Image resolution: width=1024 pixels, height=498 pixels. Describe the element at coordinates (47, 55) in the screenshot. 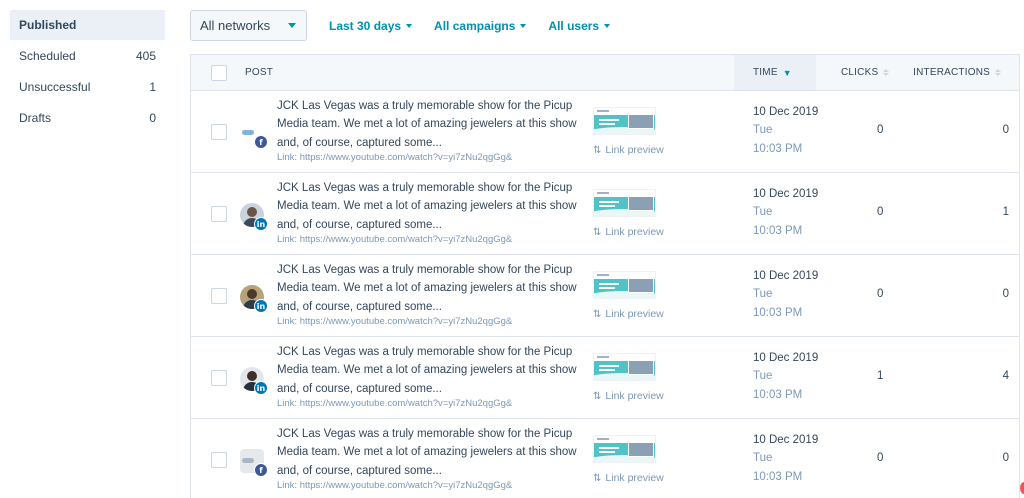

I see `sidebar-item-label: Scheduled` at that location.